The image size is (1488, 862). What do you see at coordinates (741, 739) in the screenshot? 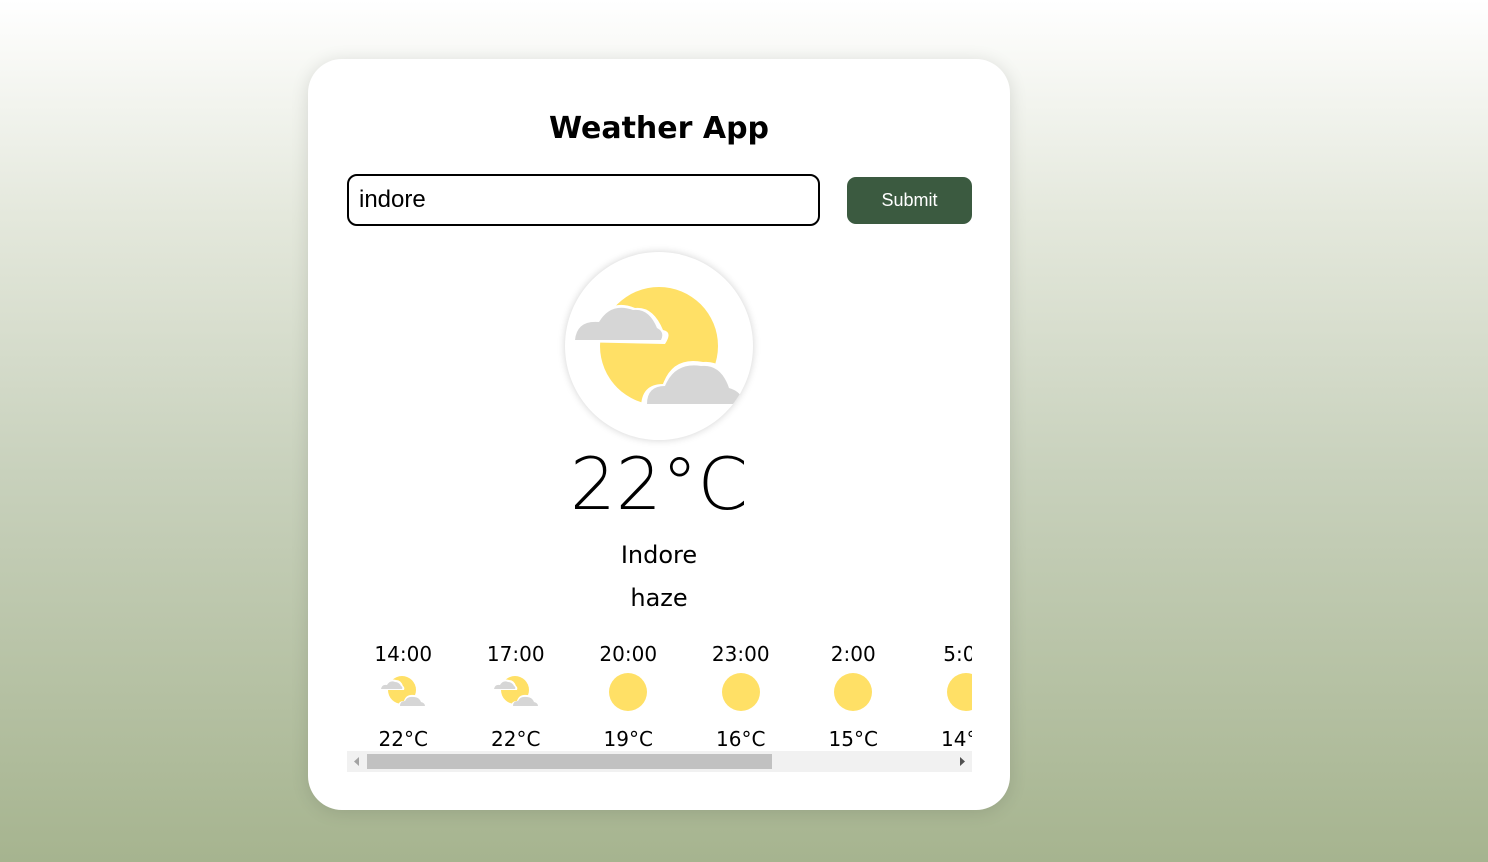
I see `forecast-temperature: 16°C` at bounding box center [741, 739].